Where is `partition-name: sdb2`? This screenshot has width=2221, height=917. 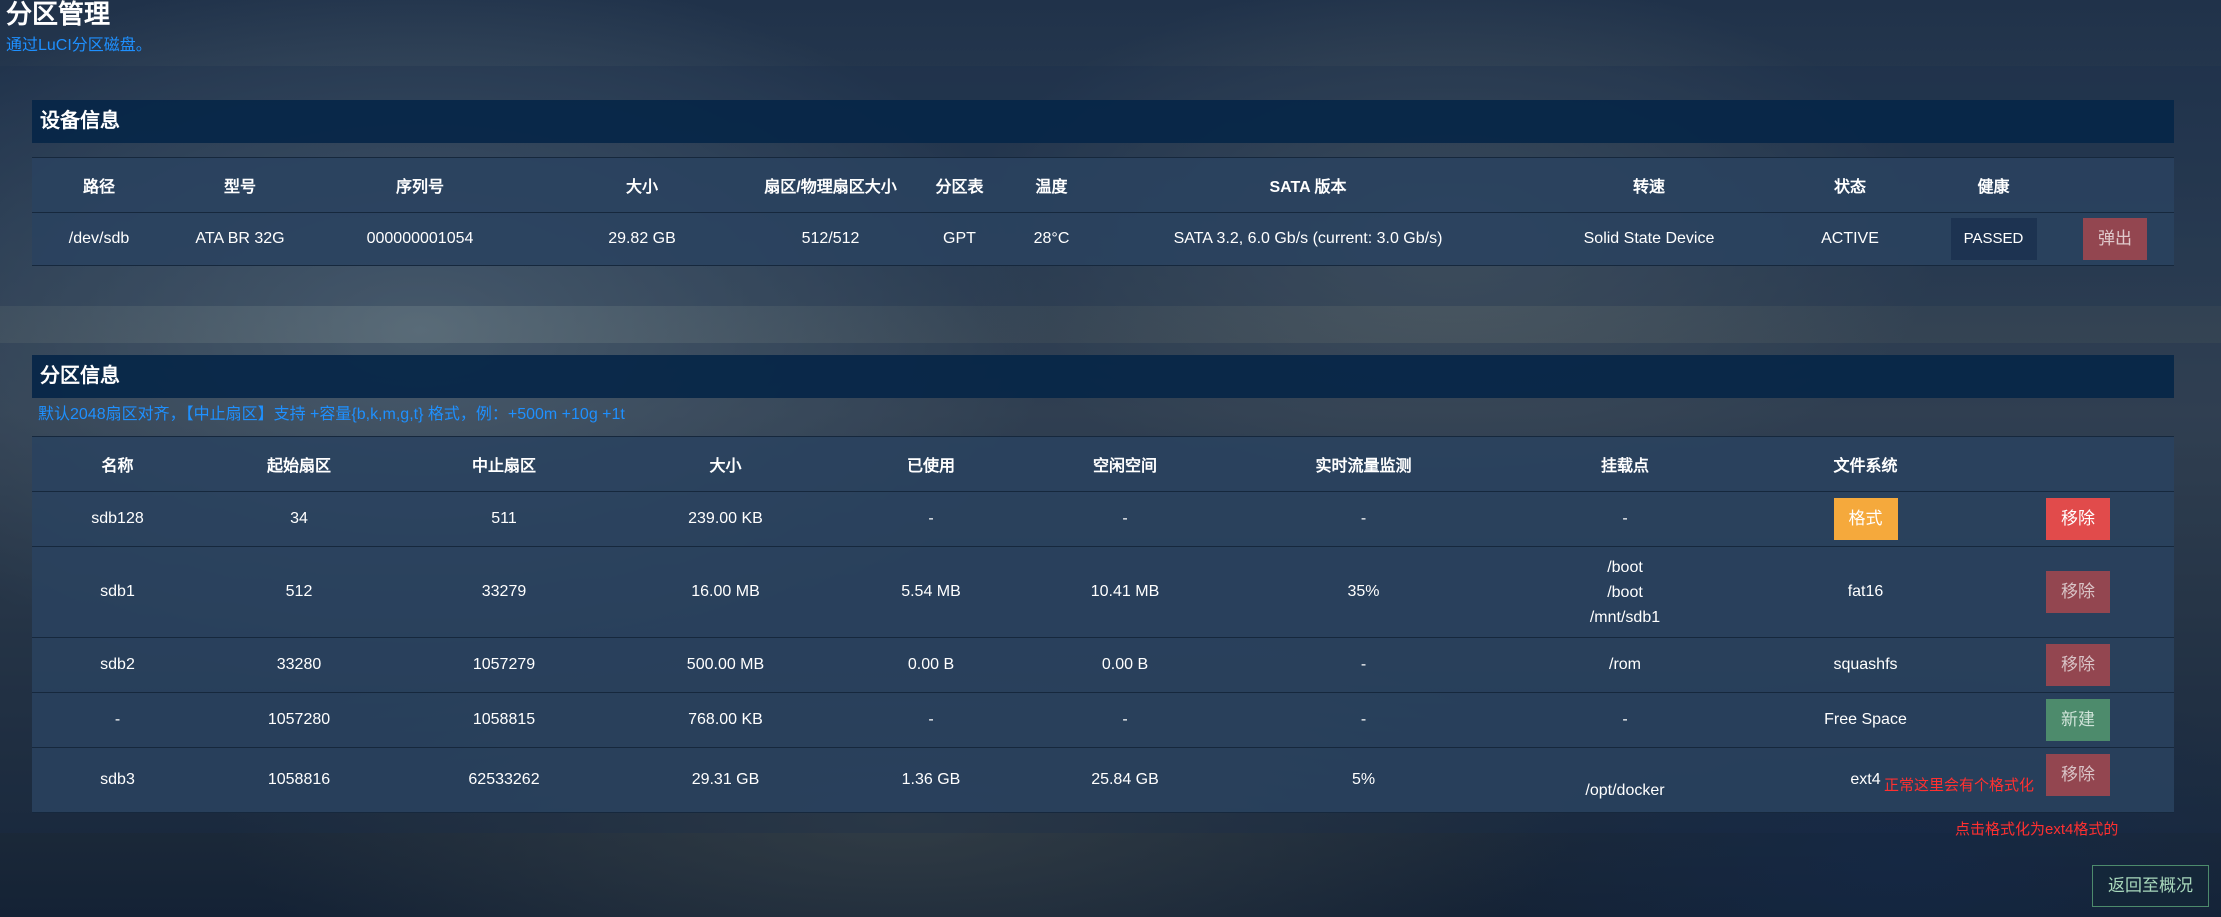 partition-name: sdb2 is located at coordinates (117, 665).